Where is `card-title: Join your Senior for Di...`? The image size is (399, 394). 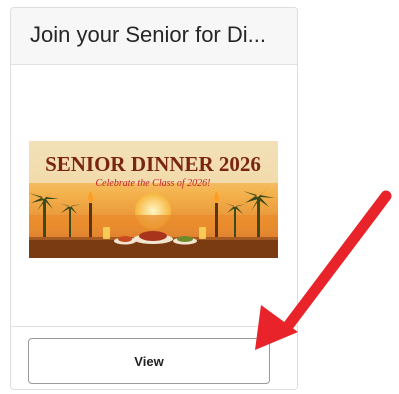 card-title: Join your Senior for Di... is located at coordinates (148, 34).